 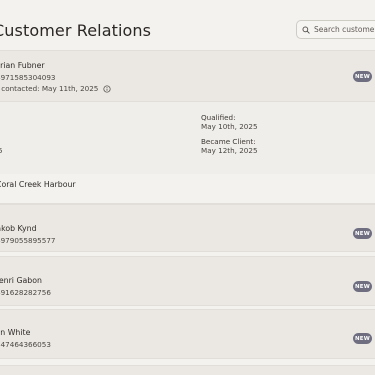 I want to click on detail-left-bottom: 5, so click(x=1, y=150).